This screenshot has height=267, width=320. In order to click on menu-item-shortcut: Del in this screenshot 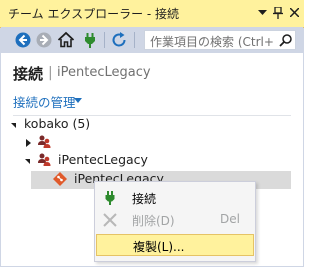, I will do `click(230, 219)`.